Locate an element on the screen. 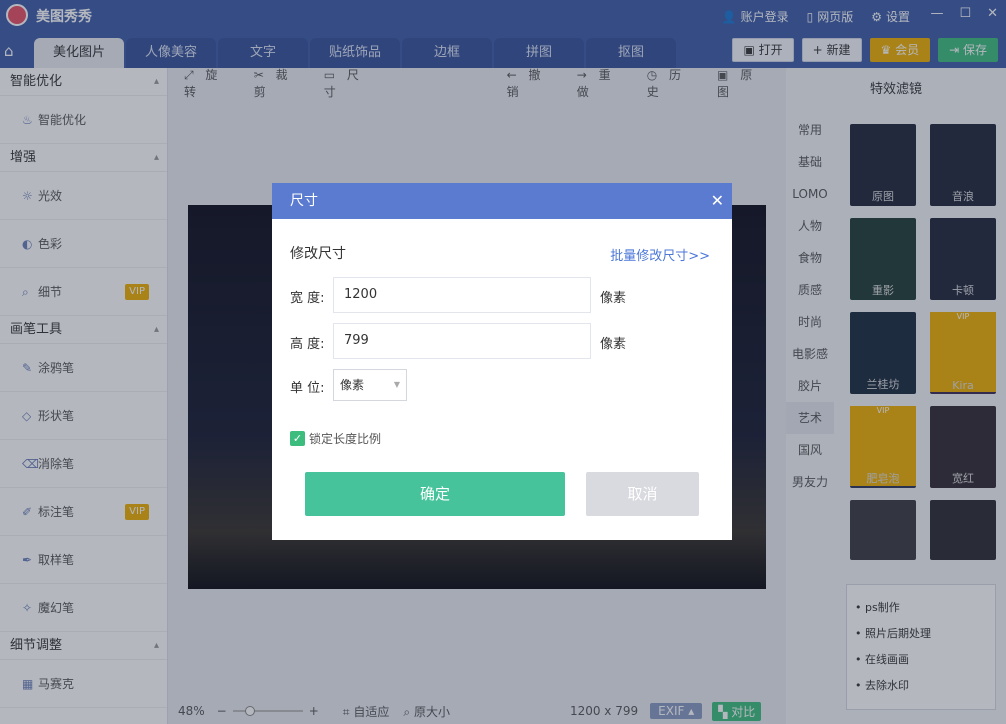 Image resolution: width=1006 pixels, height=724 pixels. width-row: 宽 度: 1200 像素 is located at coordinates (500, 295).